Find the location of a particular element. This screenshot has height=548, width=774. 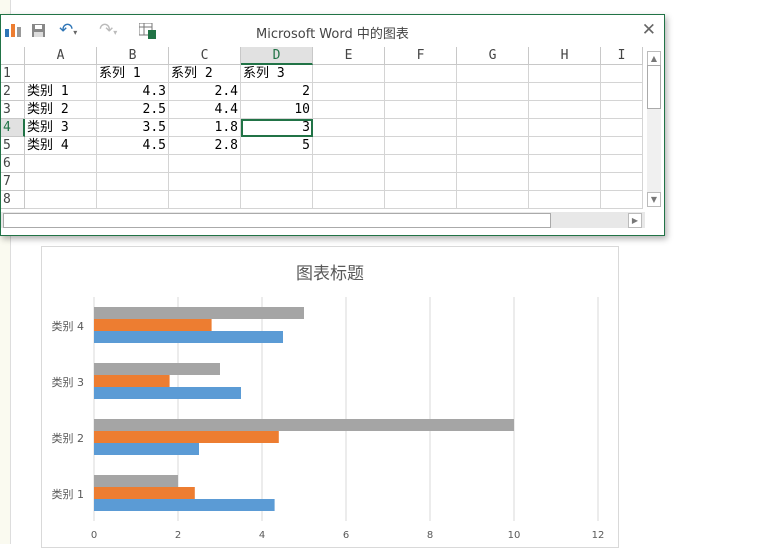

cell-b5: 4.5 is located at coordinates (133, 146).